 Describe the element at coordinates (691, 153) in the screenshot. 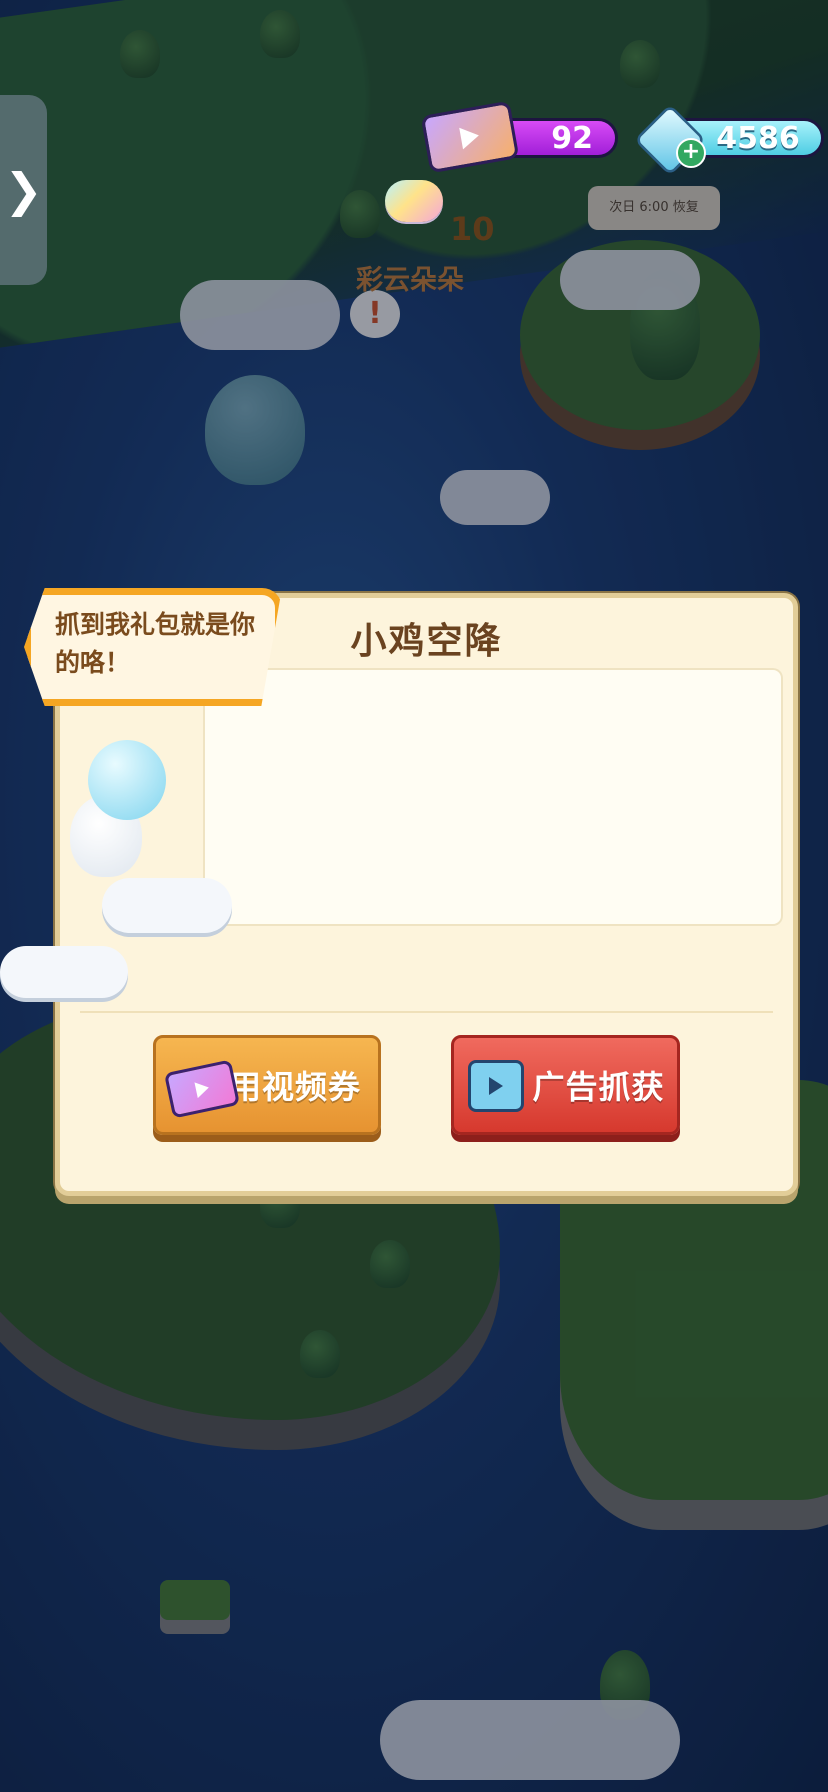

I see `add-gem-button: +` at that location.